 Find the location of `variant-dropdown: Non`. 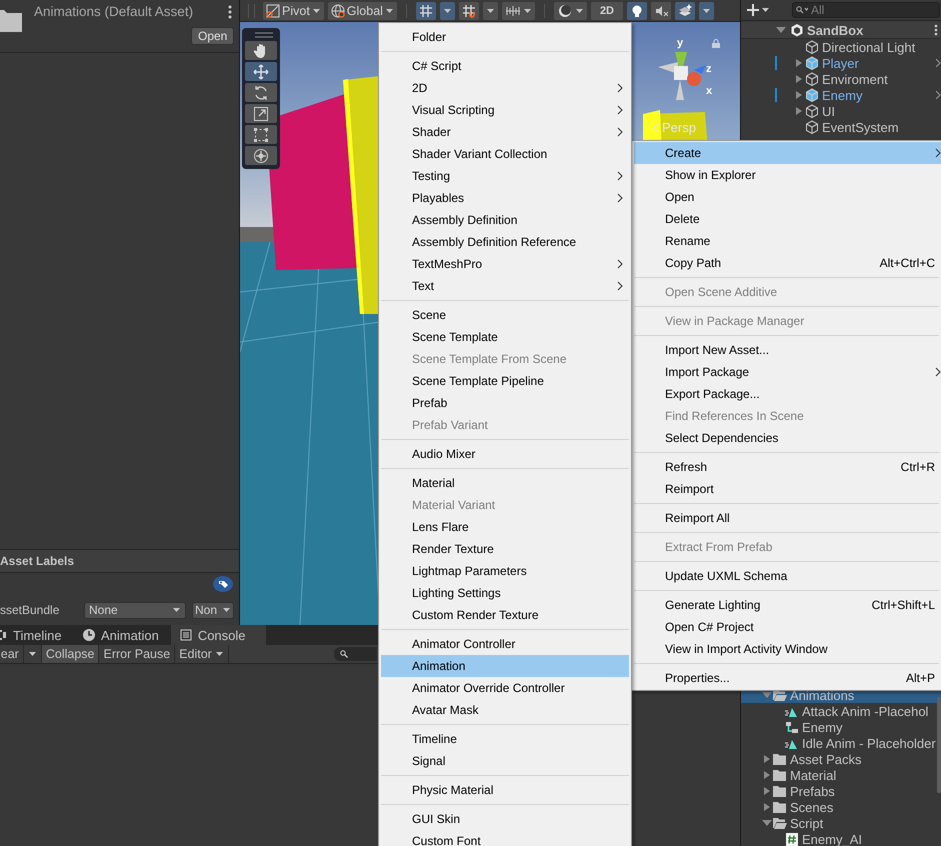

variant-dropdown: Non is located at coordinates (213, 610).